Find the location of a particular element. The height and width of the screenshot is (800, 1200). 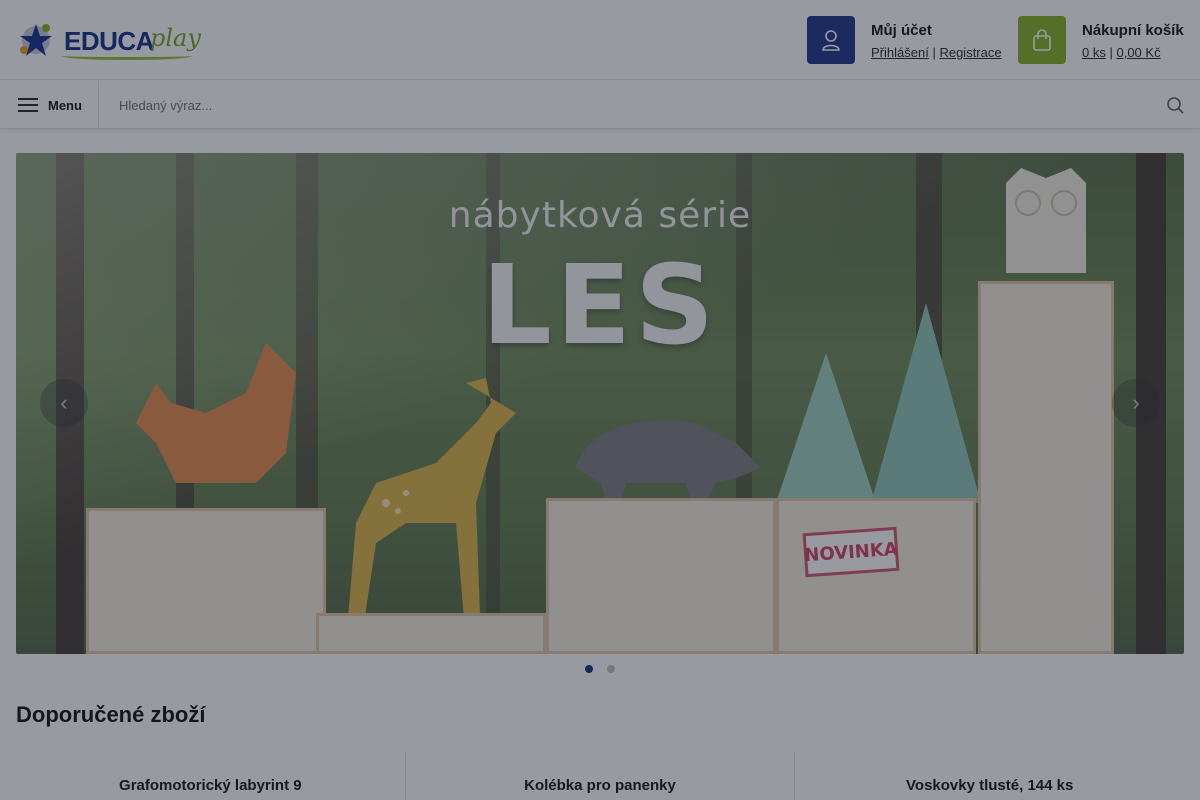

search-button is located at coordinates (1175, 105).